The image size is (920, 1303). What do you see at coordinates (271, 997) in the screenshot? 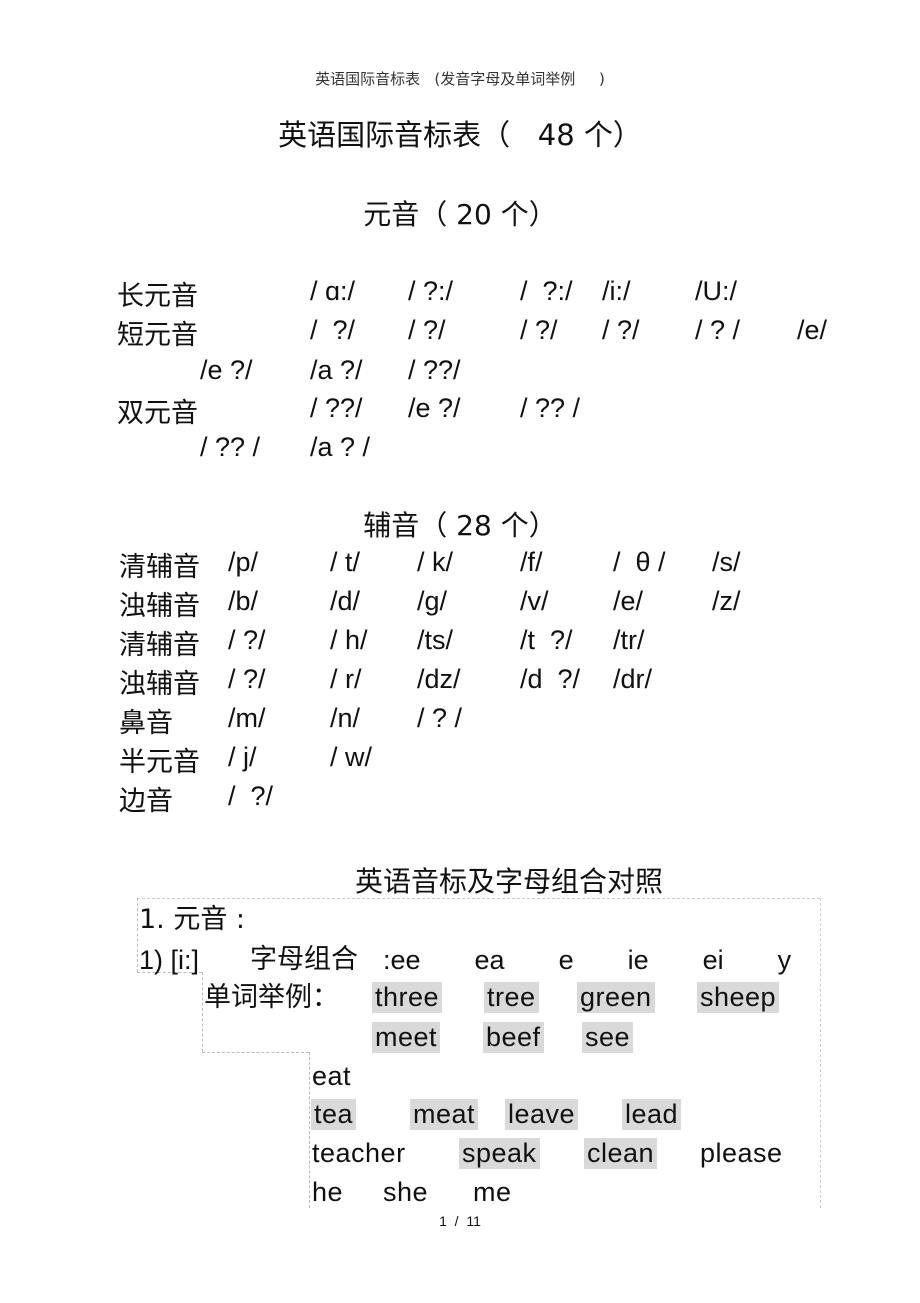
I see `examples-label: 单词举例：` at bounding box center [271, 997].